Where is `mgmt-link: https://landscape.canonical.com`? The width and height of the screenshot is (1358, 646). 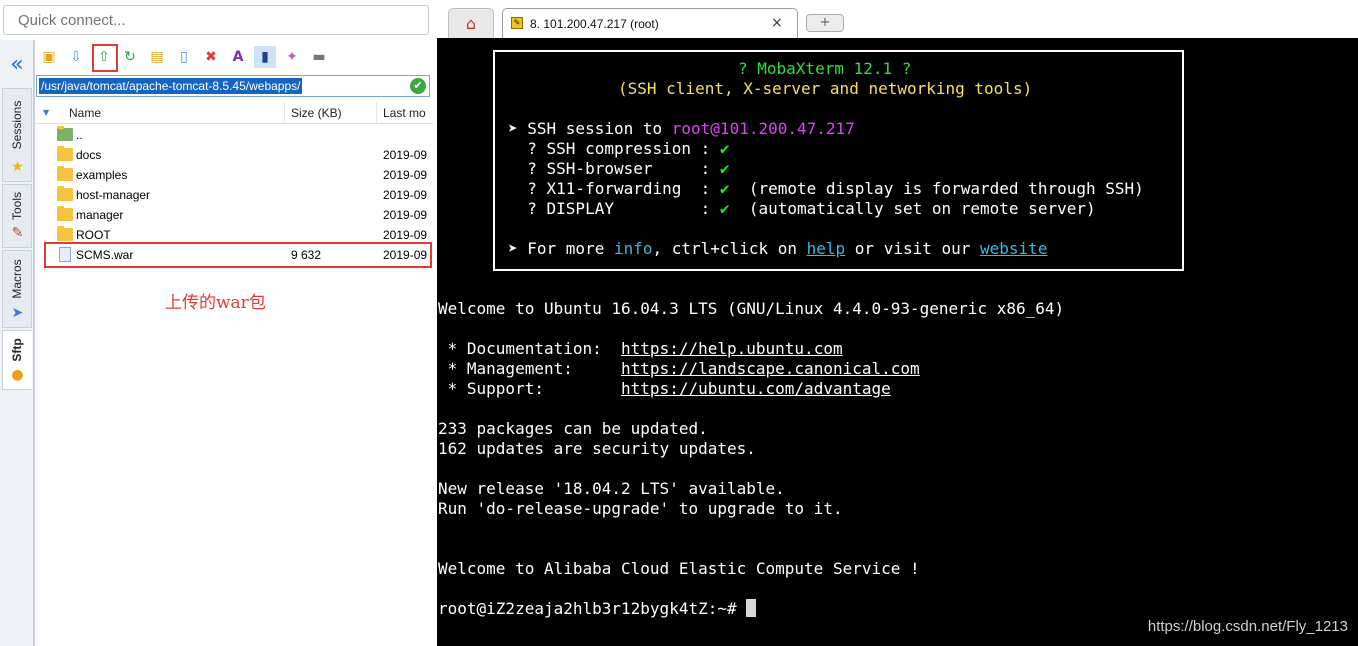
mgmt-link: https://landscape.canonical.com is located at coordinates (770, 368).